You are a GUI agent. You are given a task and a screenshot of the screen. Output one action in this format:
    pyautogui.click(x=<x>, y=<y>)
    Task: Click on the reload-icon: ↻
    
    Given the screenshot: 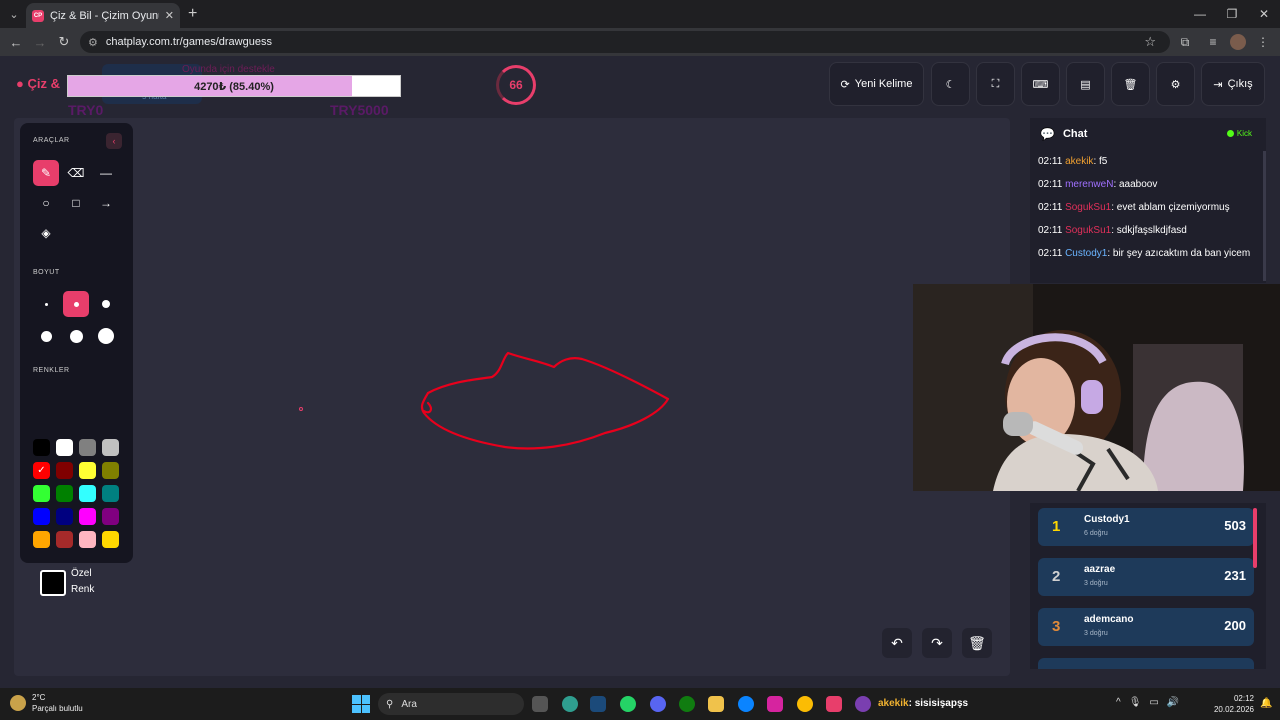 What is the action you would take?
    pyautogui.click(x=64, y=42)
    